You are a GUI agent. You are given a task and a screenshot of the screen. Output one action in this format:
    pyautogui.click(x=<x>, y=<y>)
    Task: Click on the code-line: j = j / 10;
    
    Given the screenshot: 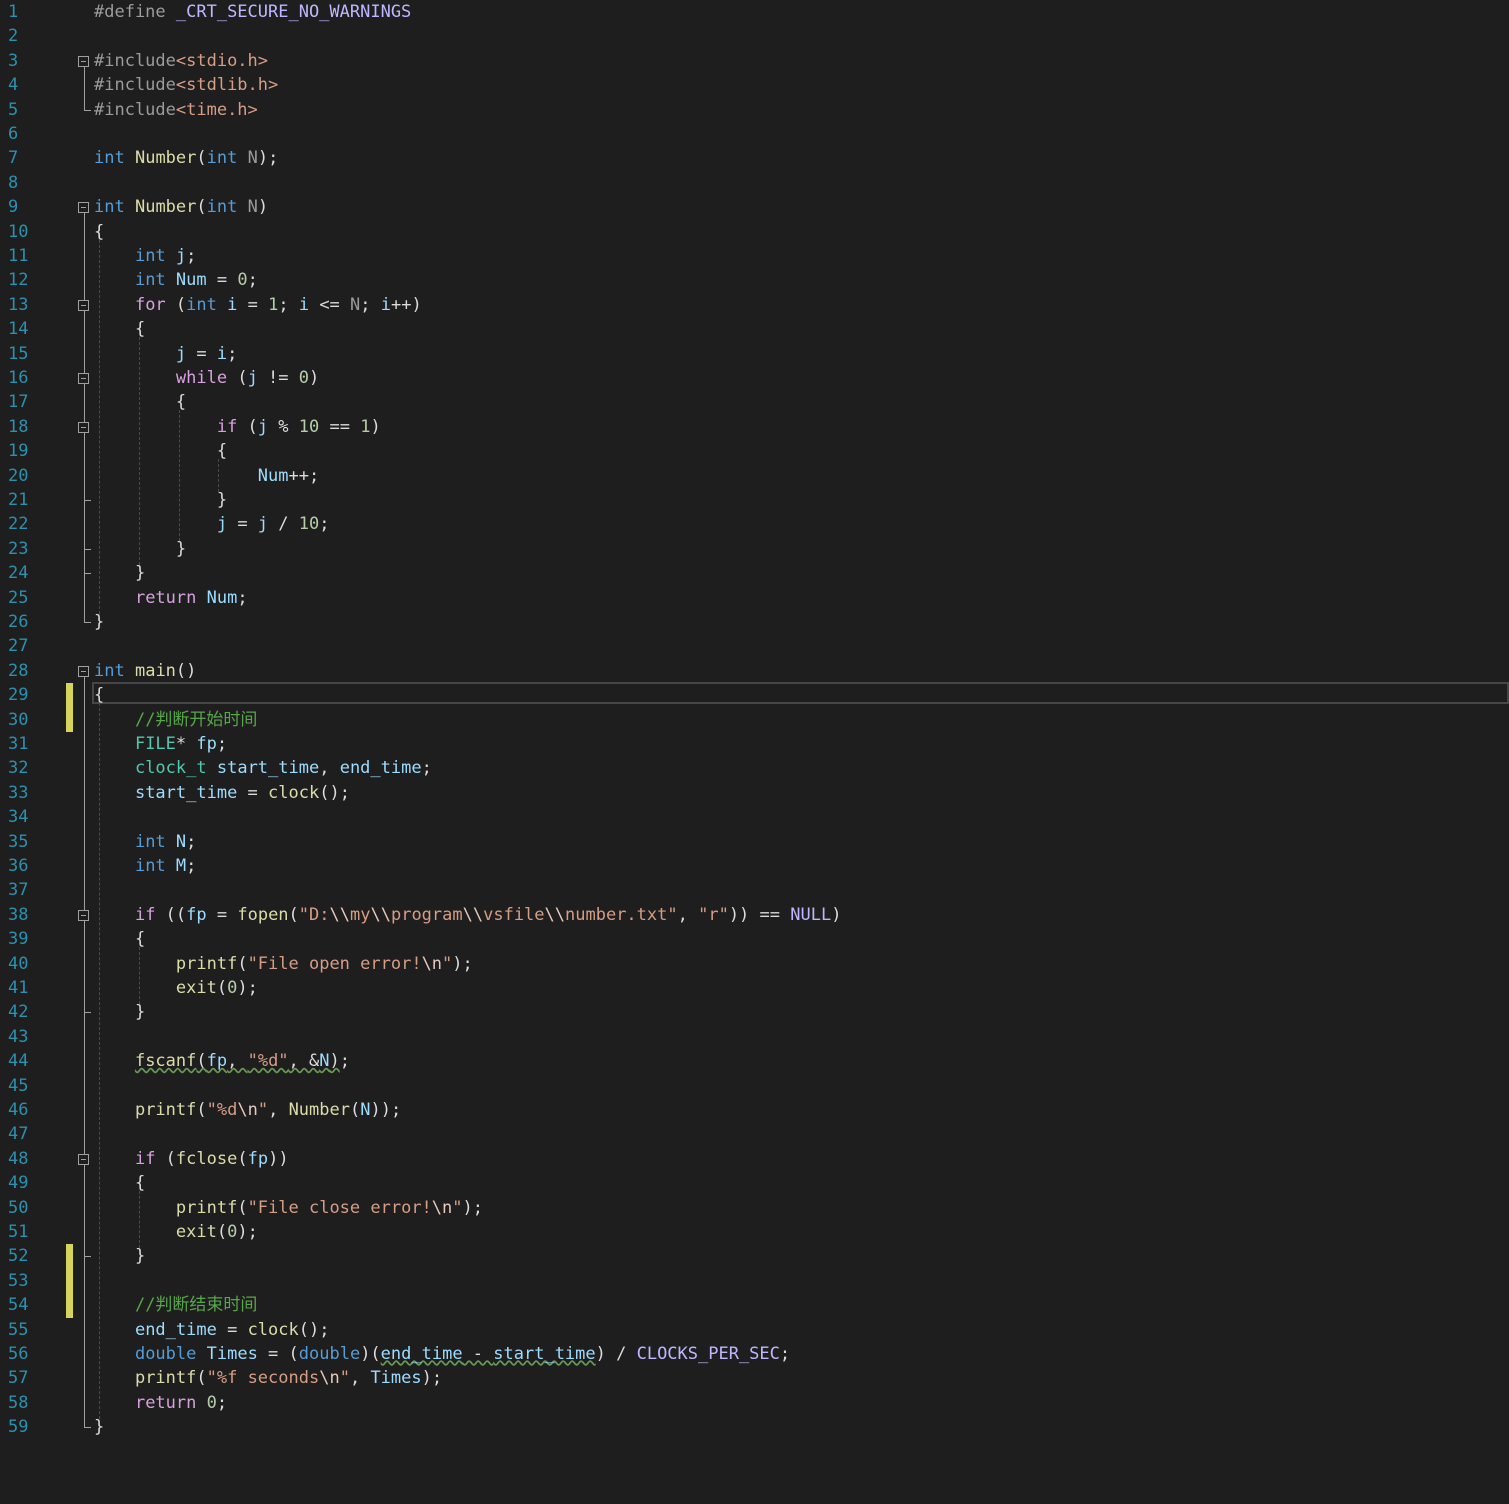 What is the action you would take?
    pyautogui.click(x=212, y=524)
    